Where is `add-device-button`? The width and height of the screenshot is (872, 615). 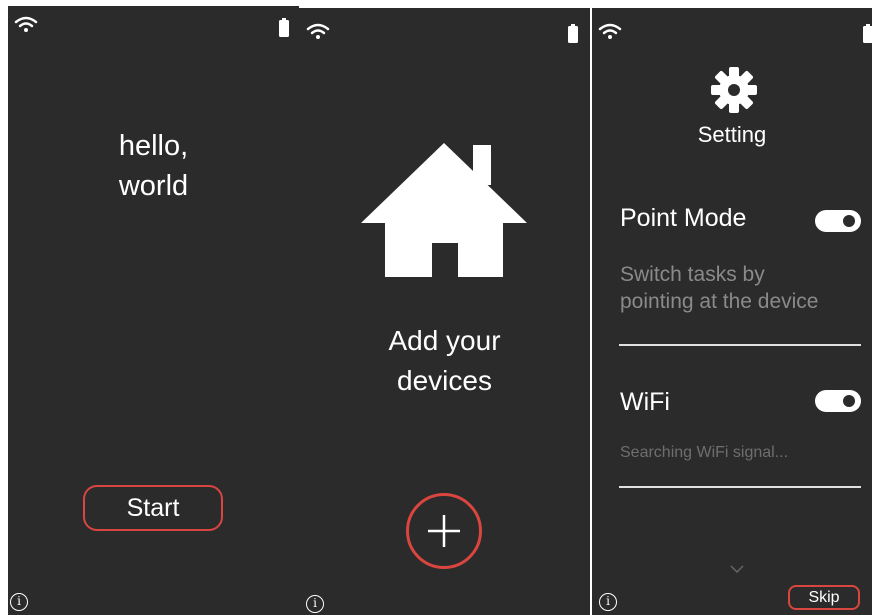
add-device-button is located at coordinates (444, 531).